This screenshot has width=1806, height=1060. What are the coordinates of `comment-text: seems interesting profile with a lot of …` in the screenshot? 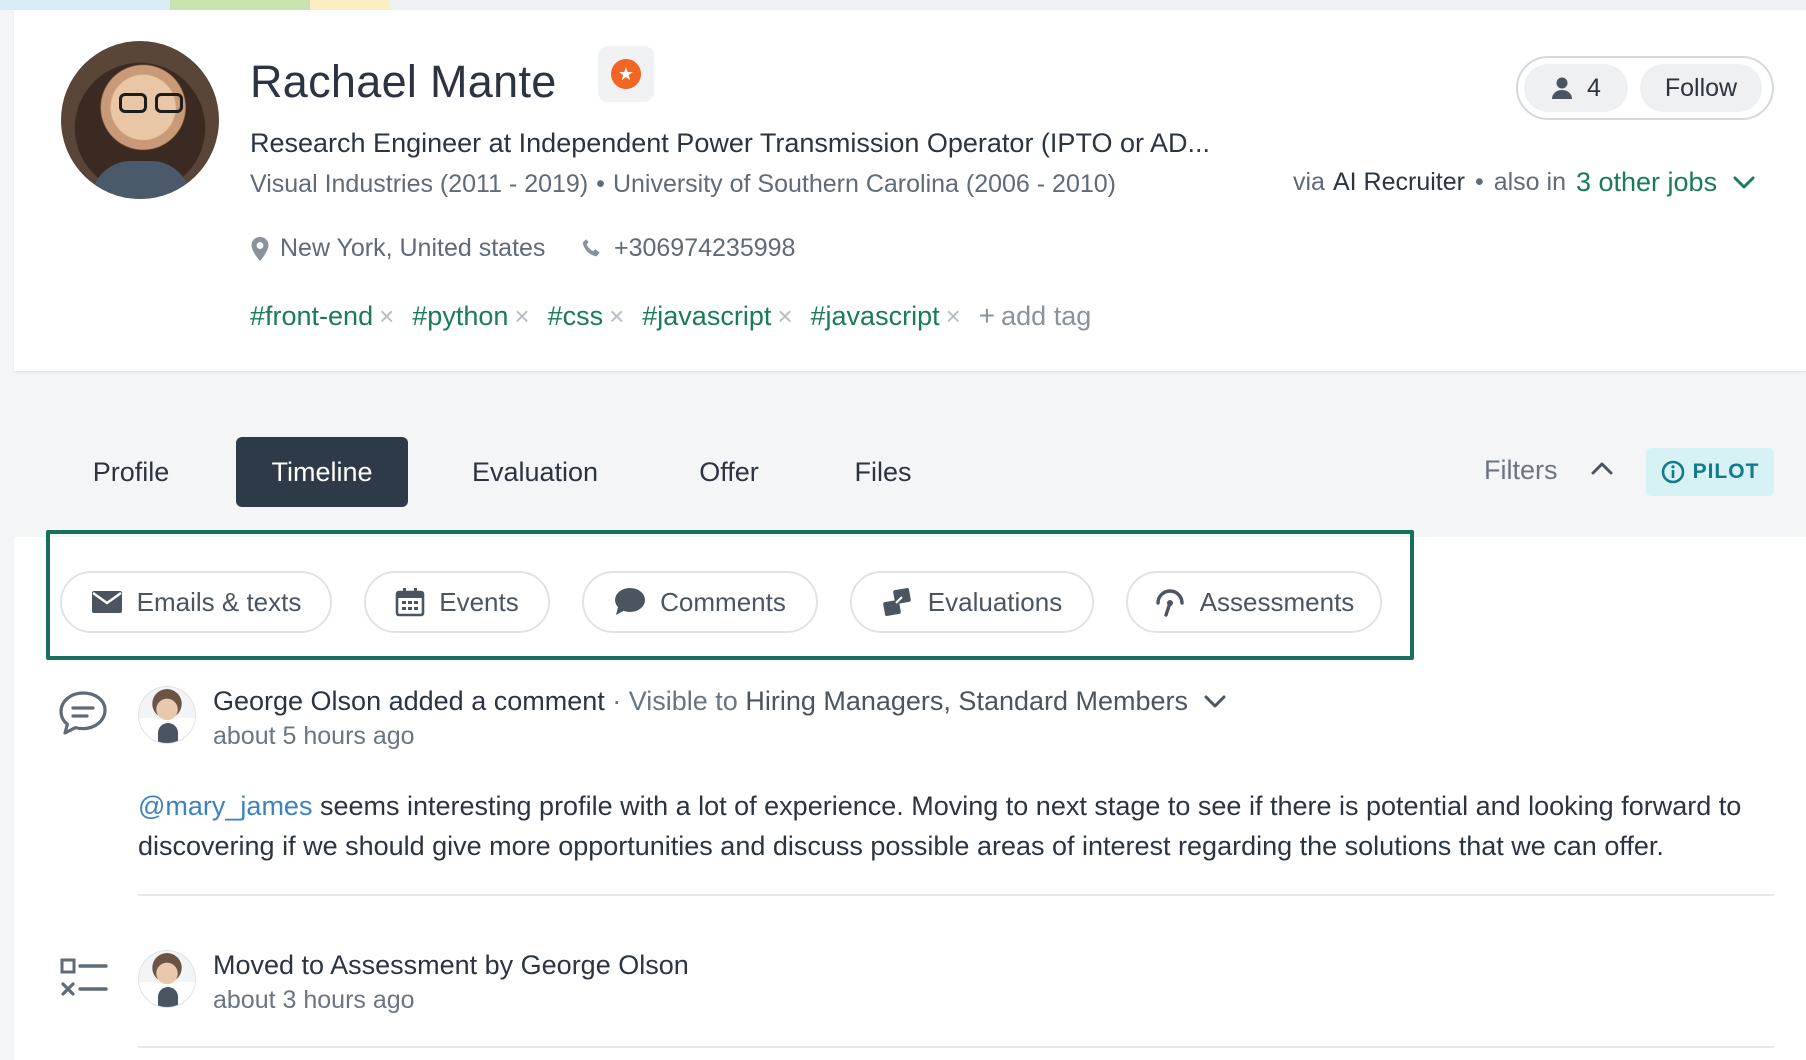 It's located at (940, 826).